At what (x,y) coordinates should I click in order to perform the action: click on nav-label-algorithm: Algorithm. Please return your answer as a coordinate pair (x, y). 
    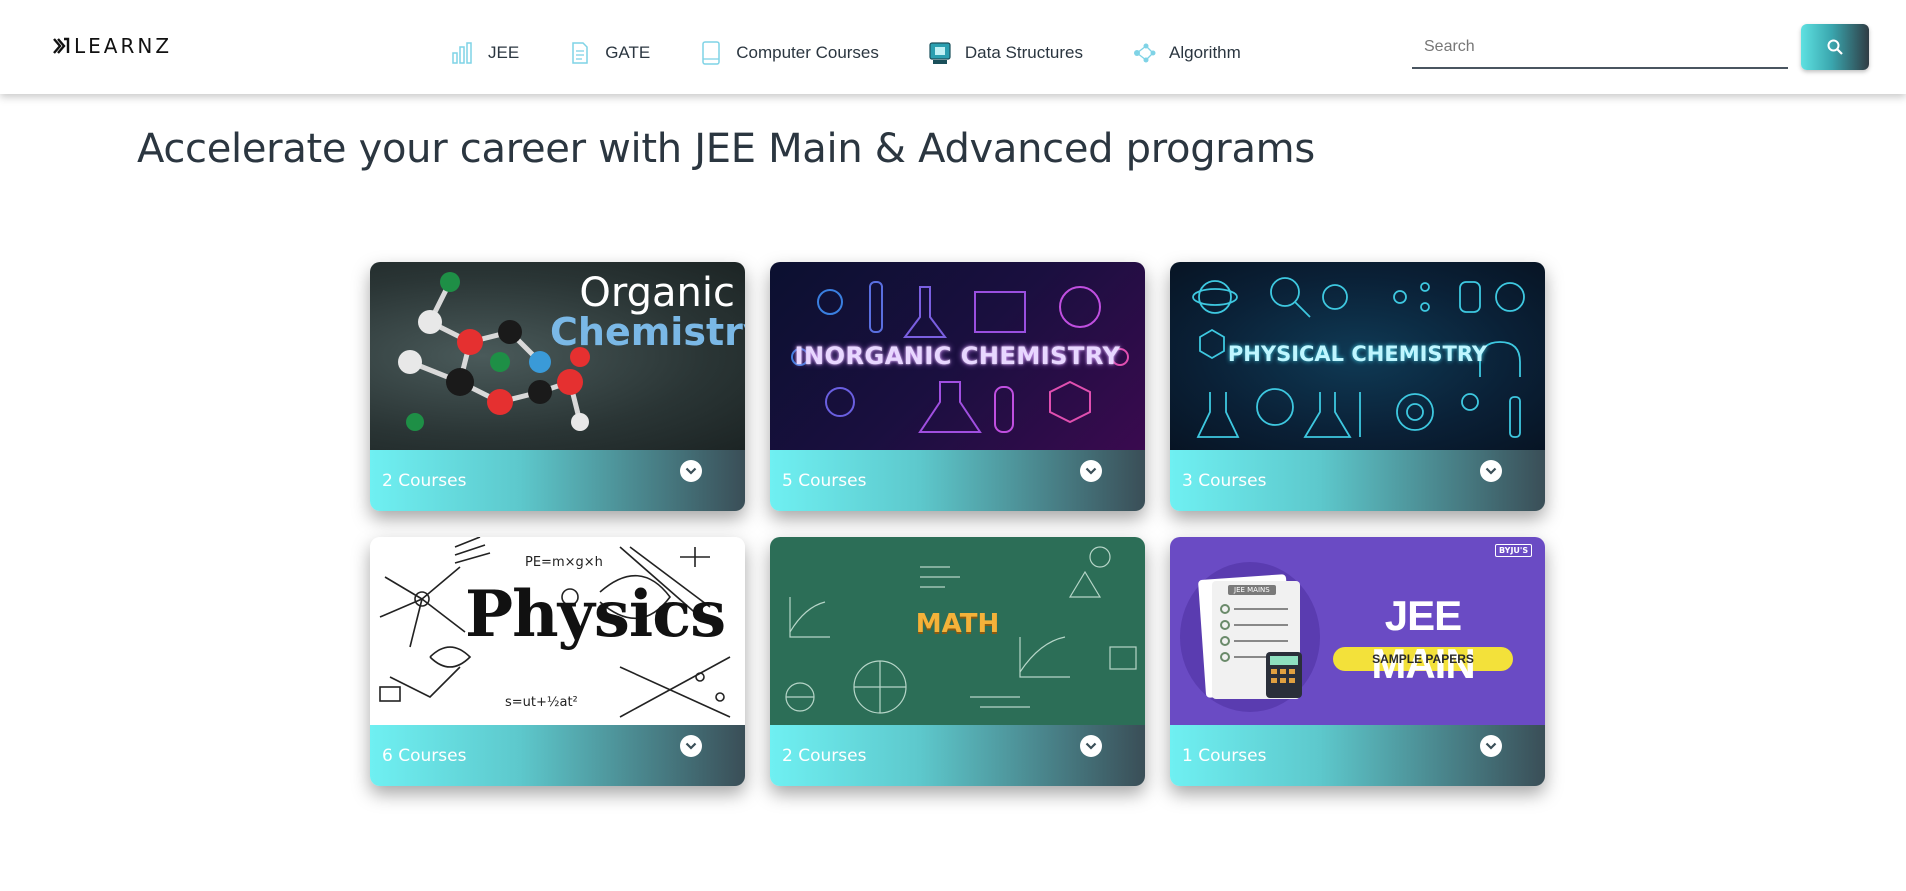
    Looking at the image, I should click on (1205, 52).